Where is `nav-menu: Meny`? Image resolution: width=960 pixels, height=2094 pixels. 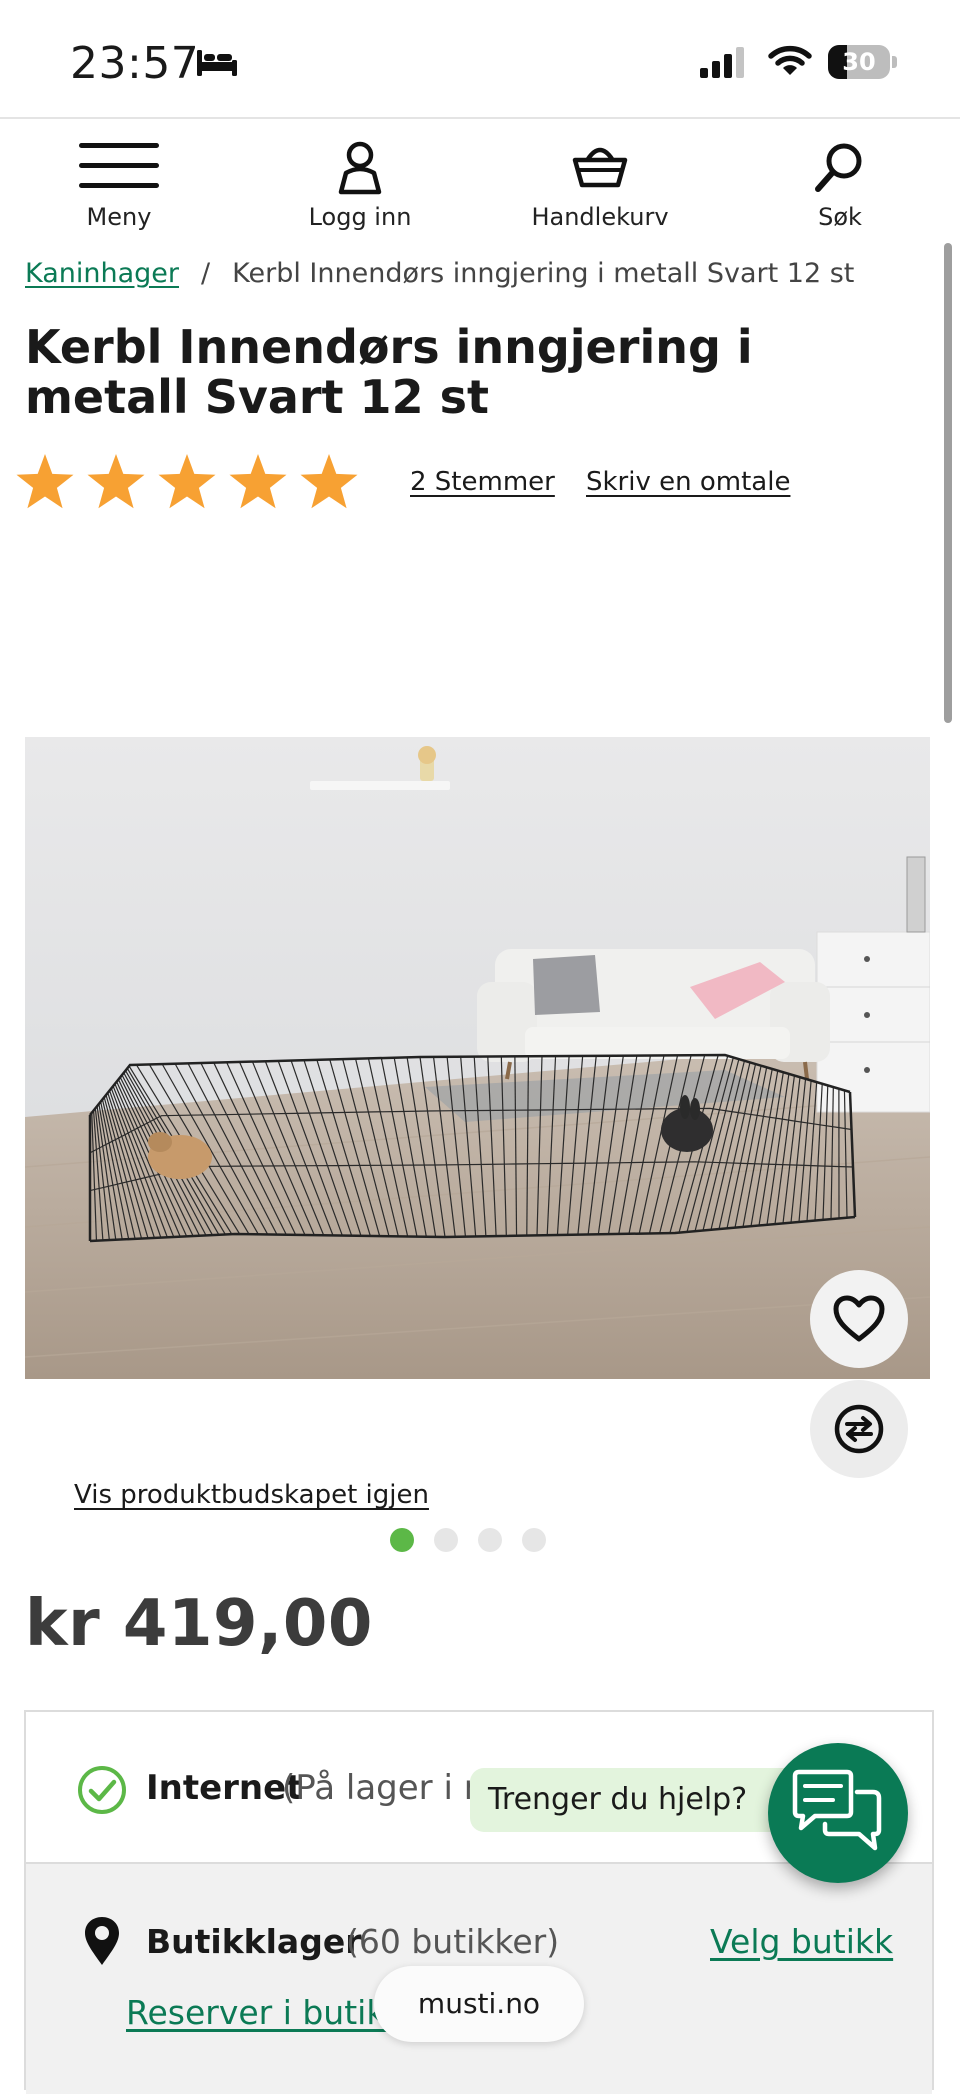
nav-menu: Meny is located at coordinates (119, 185).